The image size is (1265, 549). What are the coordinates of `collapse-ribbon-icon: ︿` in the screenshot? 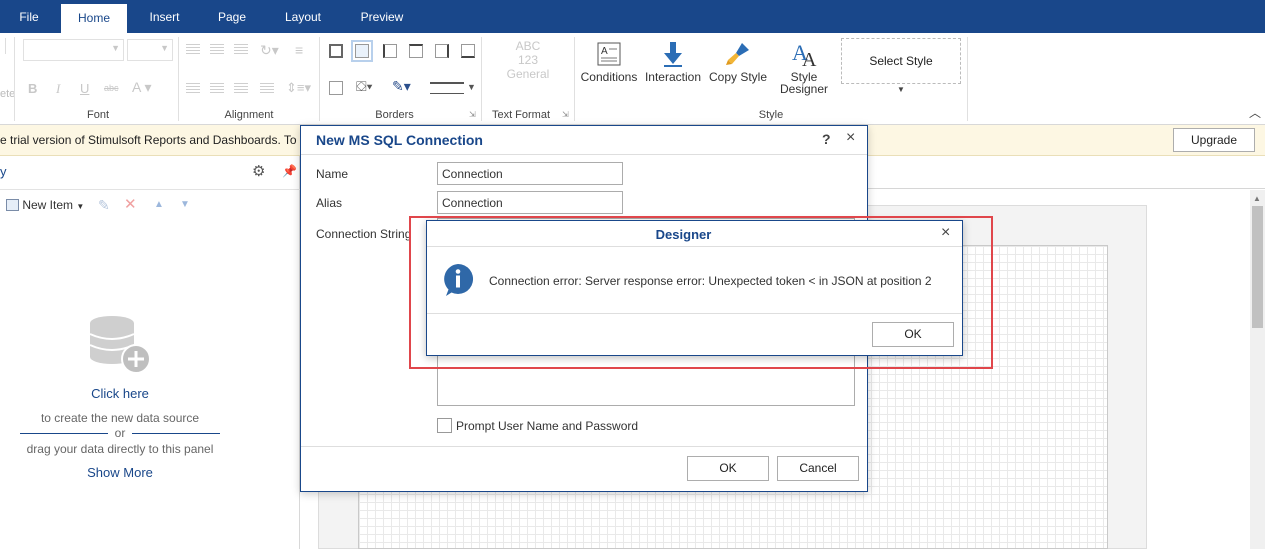 It's located at (1255, 112).